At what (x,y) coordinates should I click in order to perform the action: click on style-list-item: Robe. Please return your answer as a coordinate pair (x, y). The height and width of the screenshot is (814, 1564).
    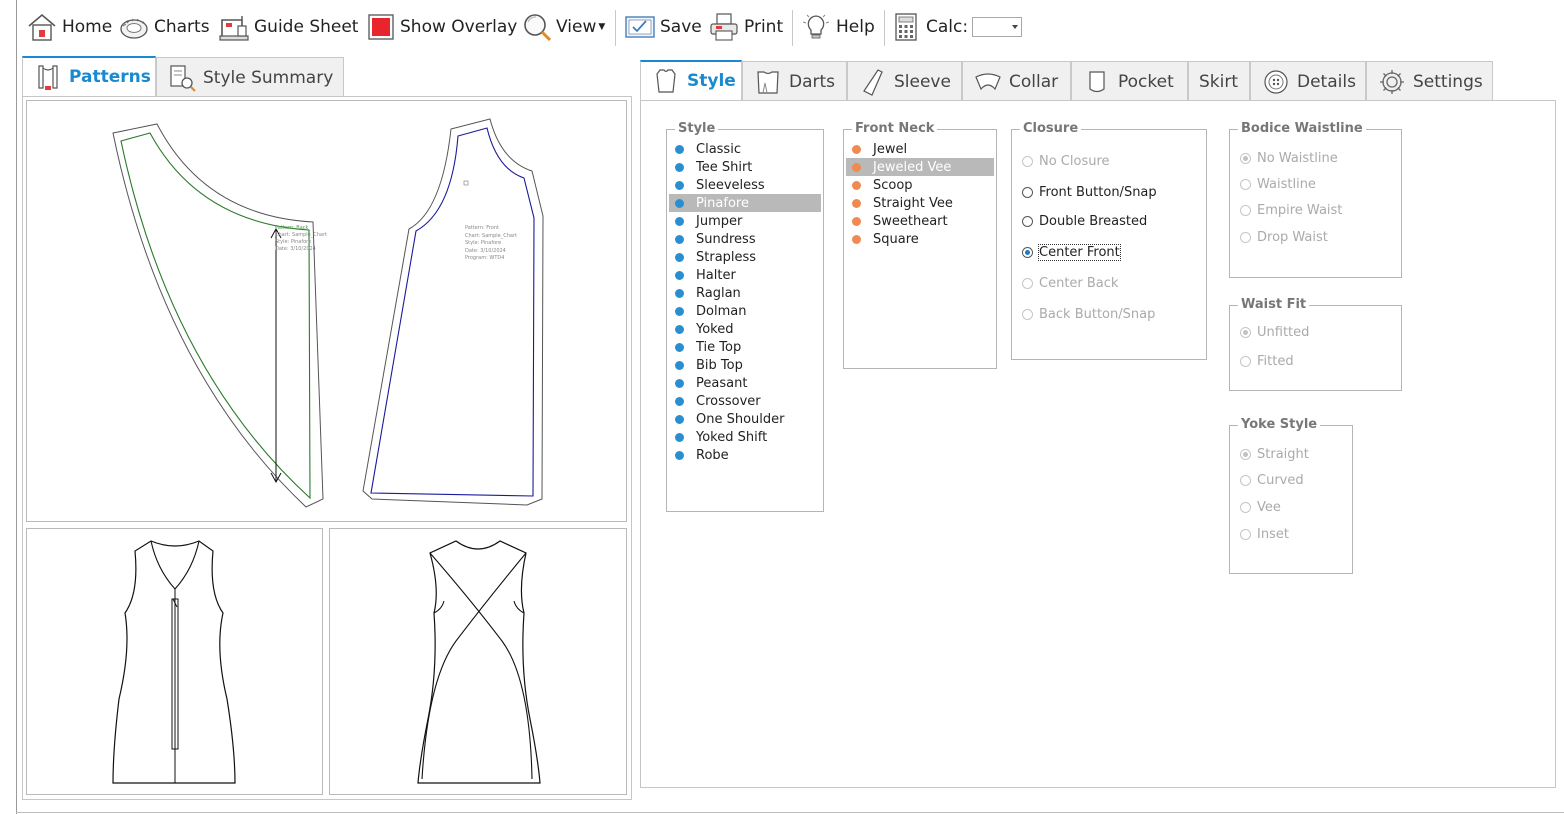
    Looking at the image, I should click on (745, 455).